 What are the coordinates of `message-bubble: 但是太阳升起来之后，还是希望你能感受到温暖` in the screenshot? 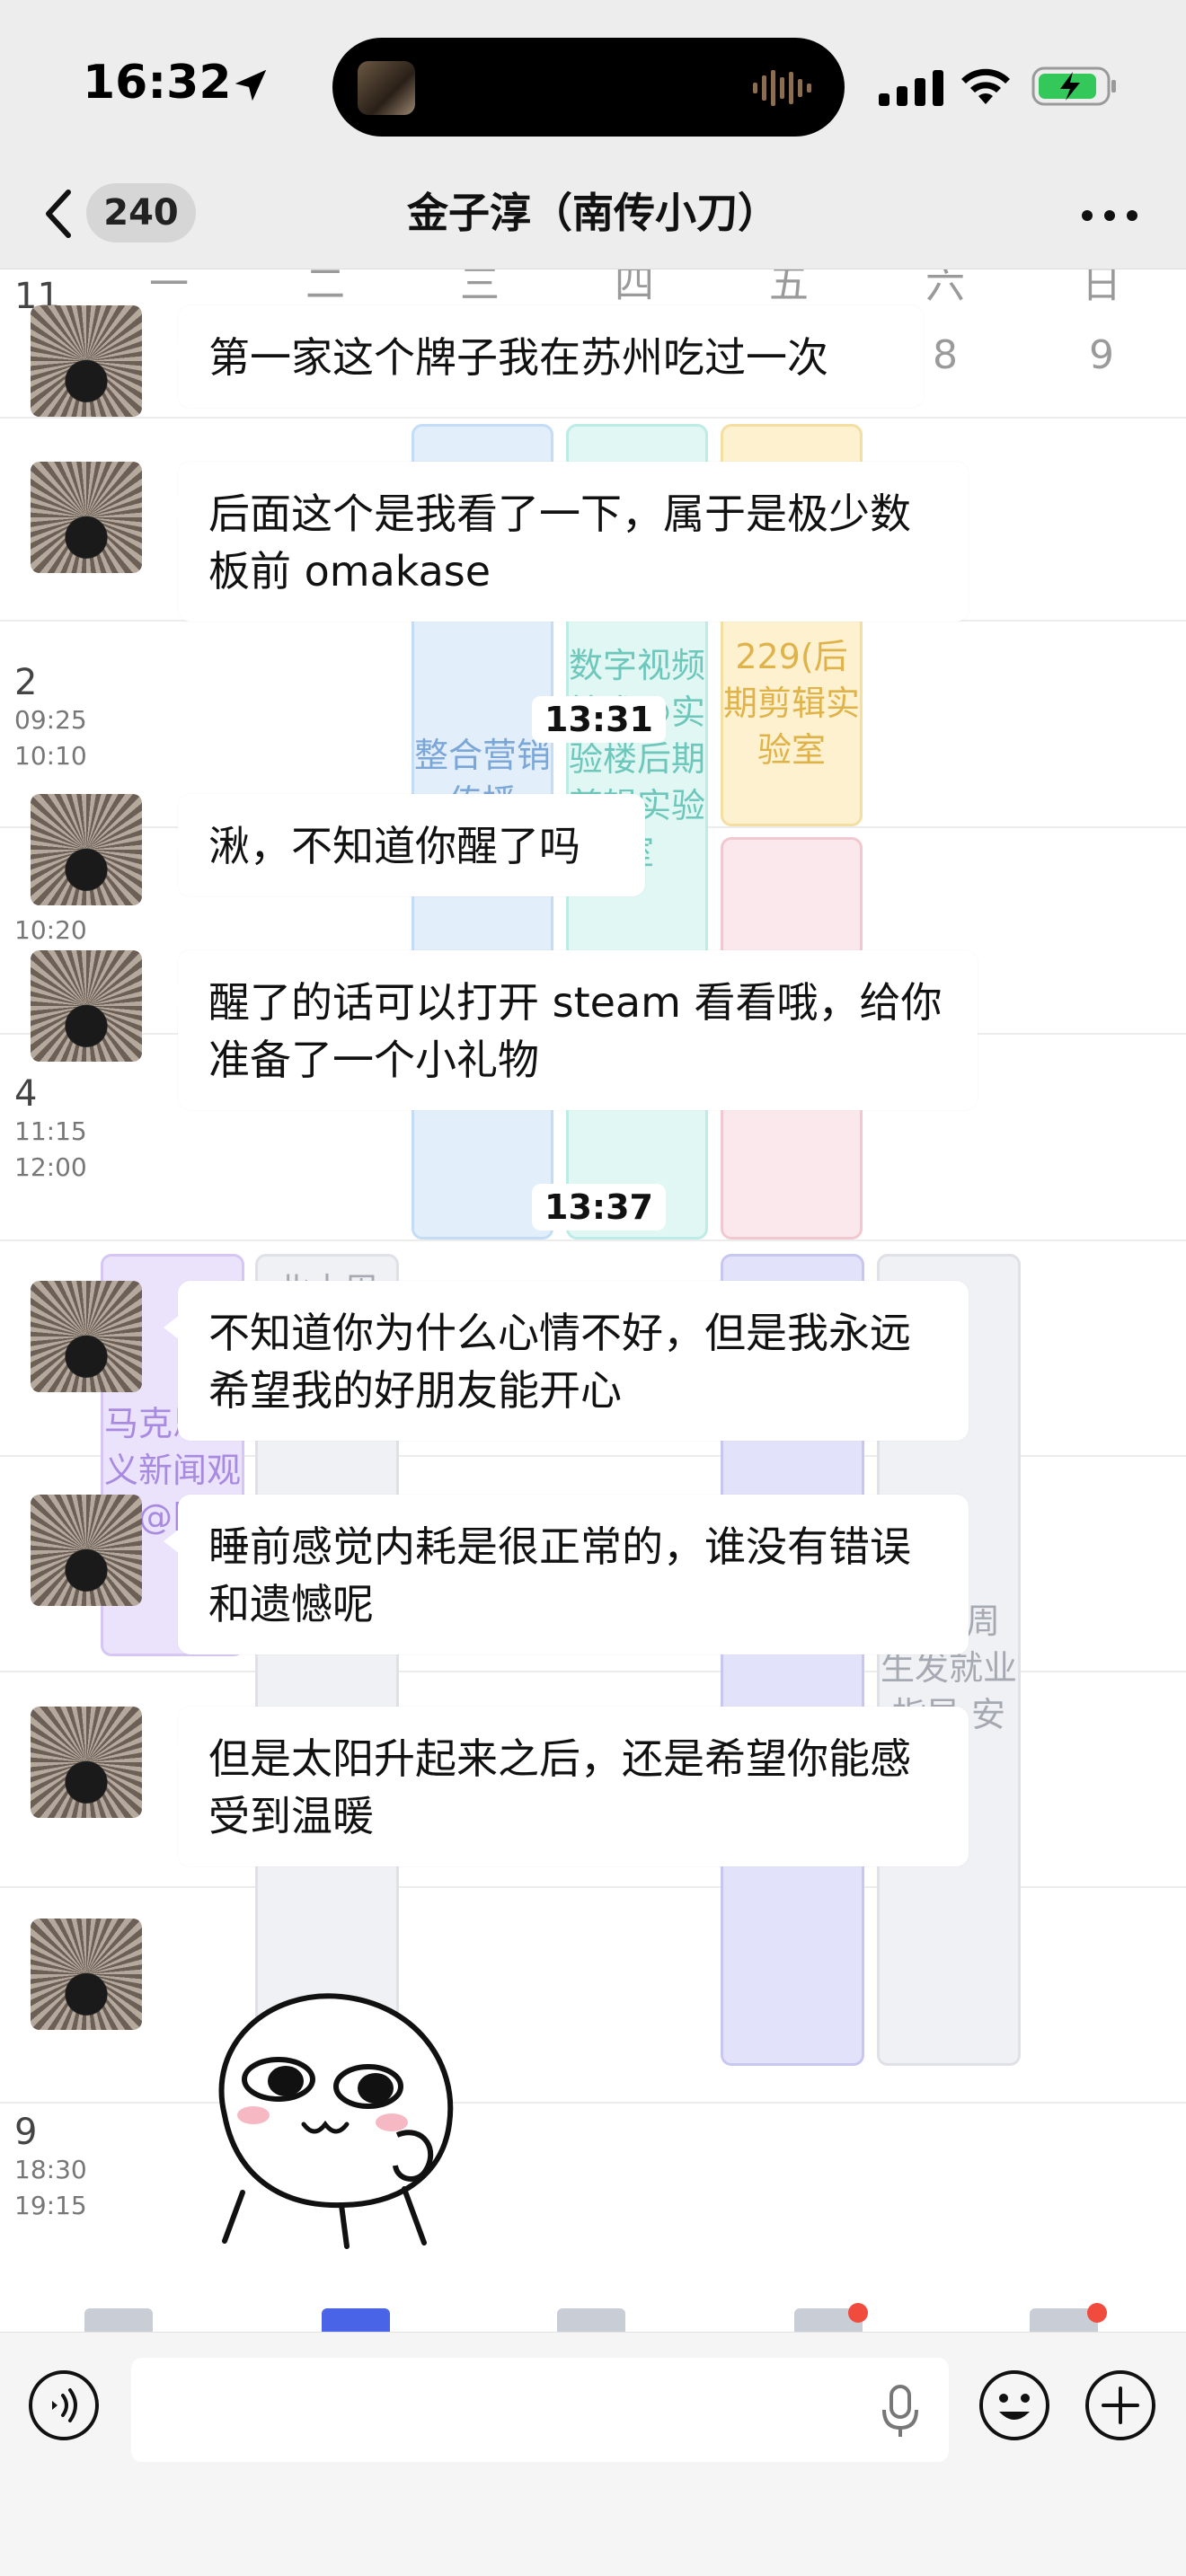 It's located at (566, 1786).